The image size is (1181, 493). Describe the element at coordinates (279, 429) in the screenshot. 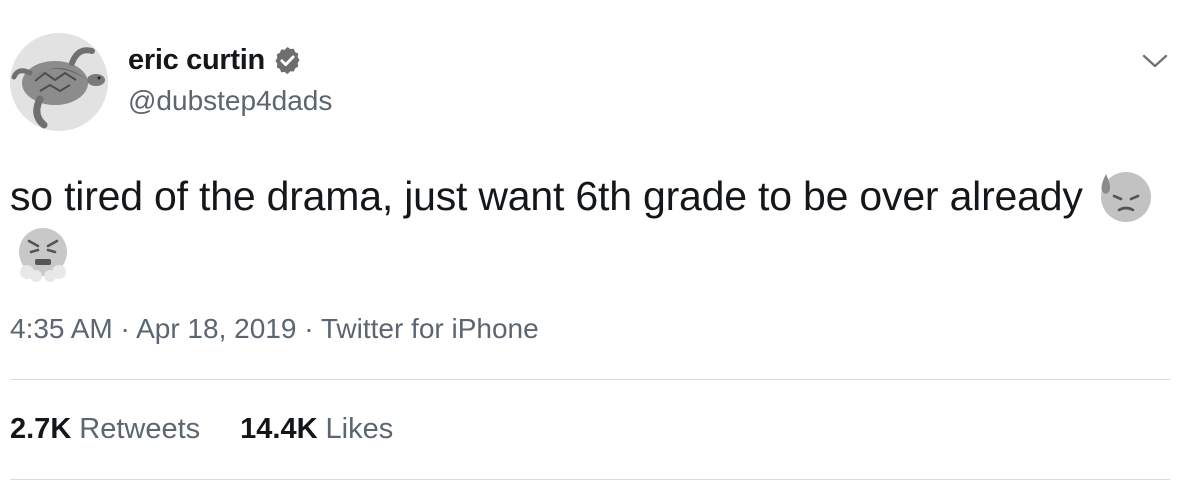

I see `likes-count: 14.4K` at that location.